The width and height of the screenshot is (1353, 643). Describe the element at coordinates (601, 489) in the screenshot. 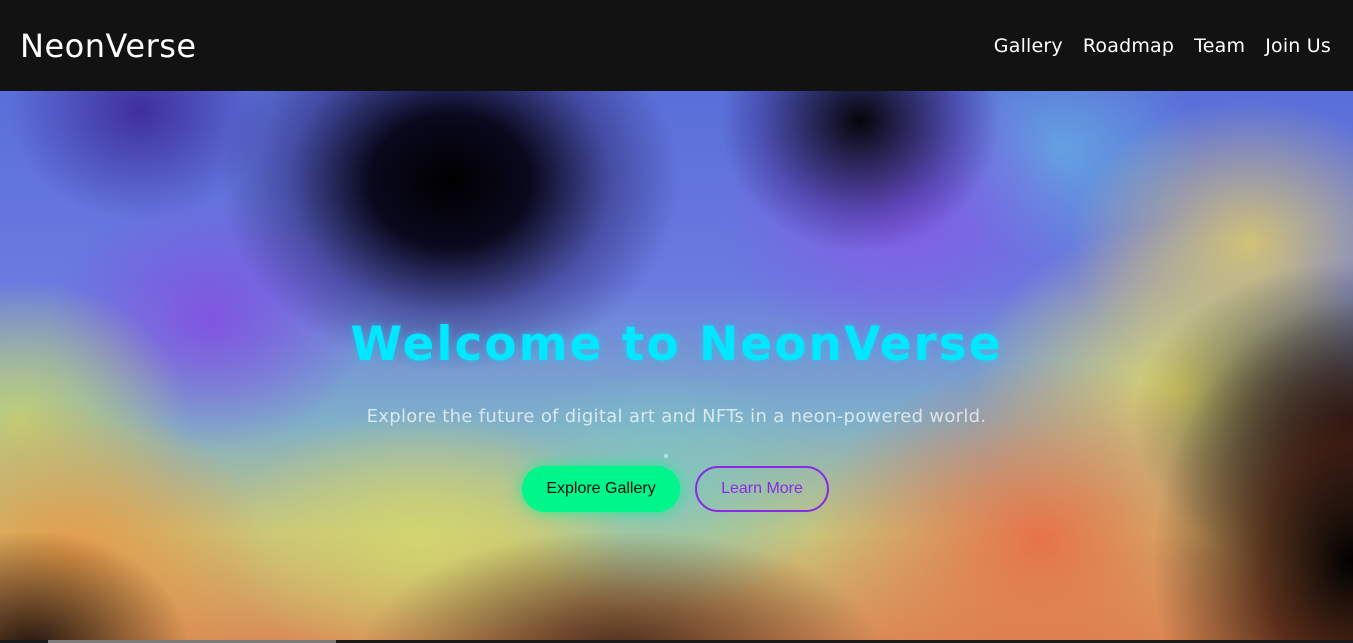

I see `explore-gallery-button: Explore Gallery` at that location.